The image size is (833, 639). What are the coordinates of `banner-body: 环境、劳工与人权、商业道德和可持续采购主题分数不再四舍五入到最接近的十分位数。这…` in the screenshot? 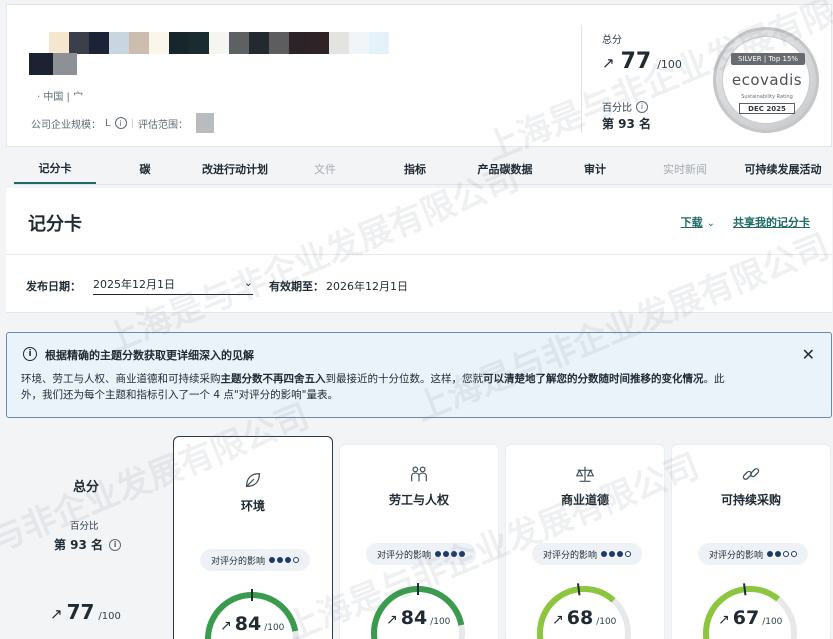 It's located at (373, 387).